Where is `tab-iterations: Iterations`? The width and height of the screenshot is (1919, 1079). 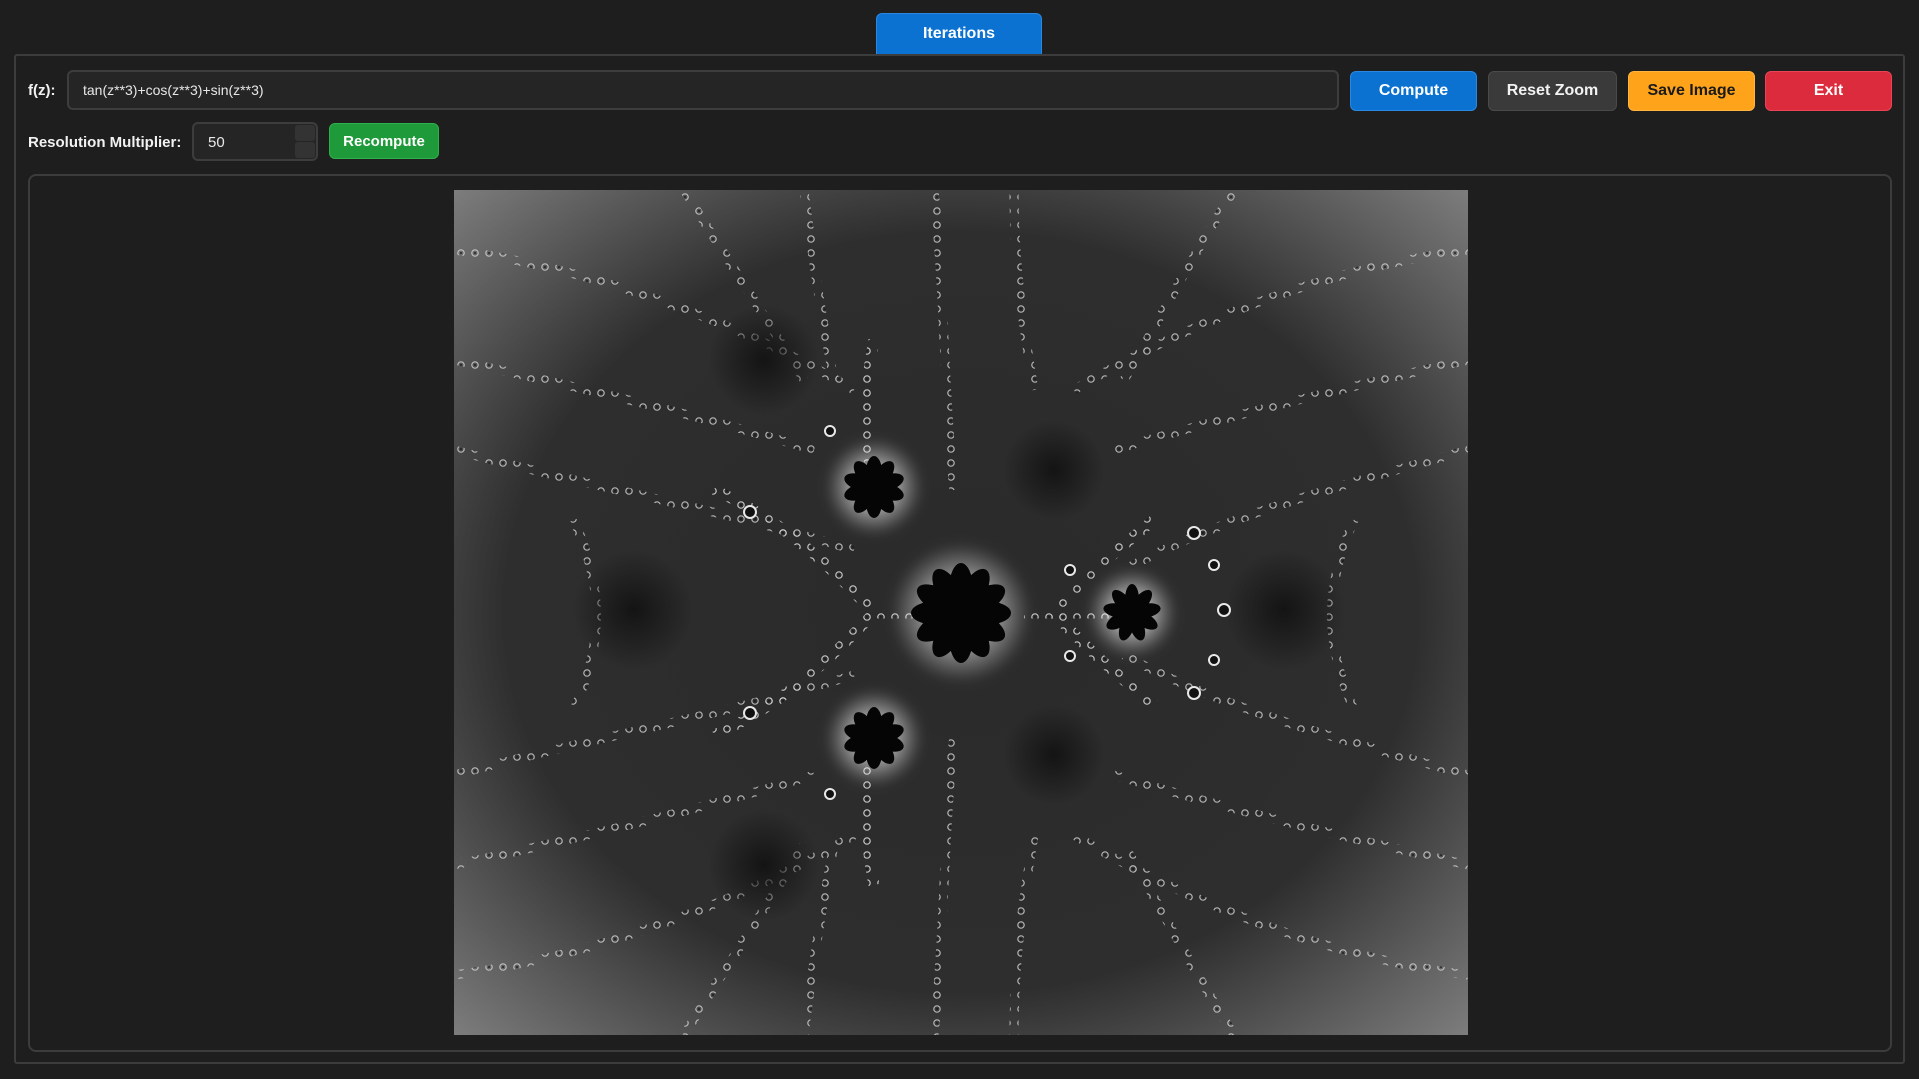
tab-iterations: Iterations is located at coordinates (959, 33).